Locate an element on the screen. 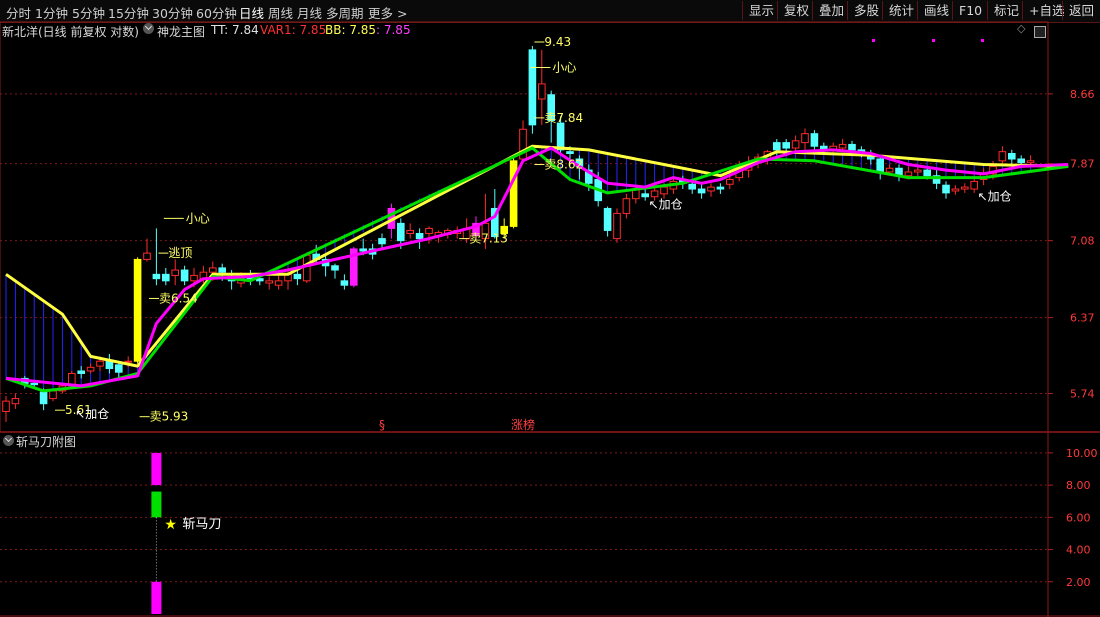  y-tick-label: 5.74 is located at coordinates (1082, 393).